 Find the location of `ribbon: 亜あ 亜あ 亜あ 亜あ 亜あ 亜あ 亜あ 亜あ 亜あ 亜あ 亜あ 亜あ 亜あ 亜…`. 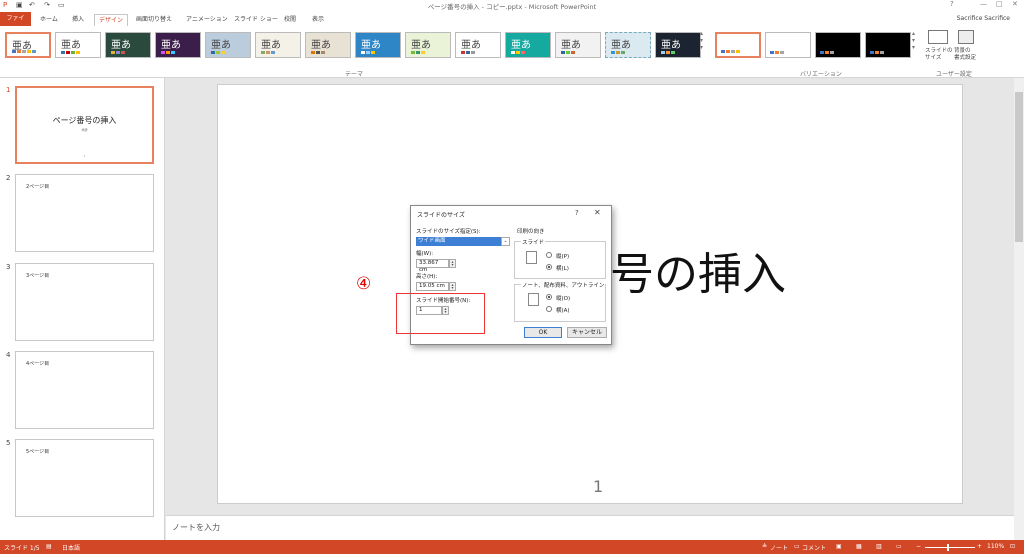

ribbon: 亜あ 亜あ 亜あ 亜あ 亜あ 亜あ 亜あ 亜あ 亜あ 亜あ 亜あ 亜あ 亜あ 亜… is located at coordinates (512, 52).